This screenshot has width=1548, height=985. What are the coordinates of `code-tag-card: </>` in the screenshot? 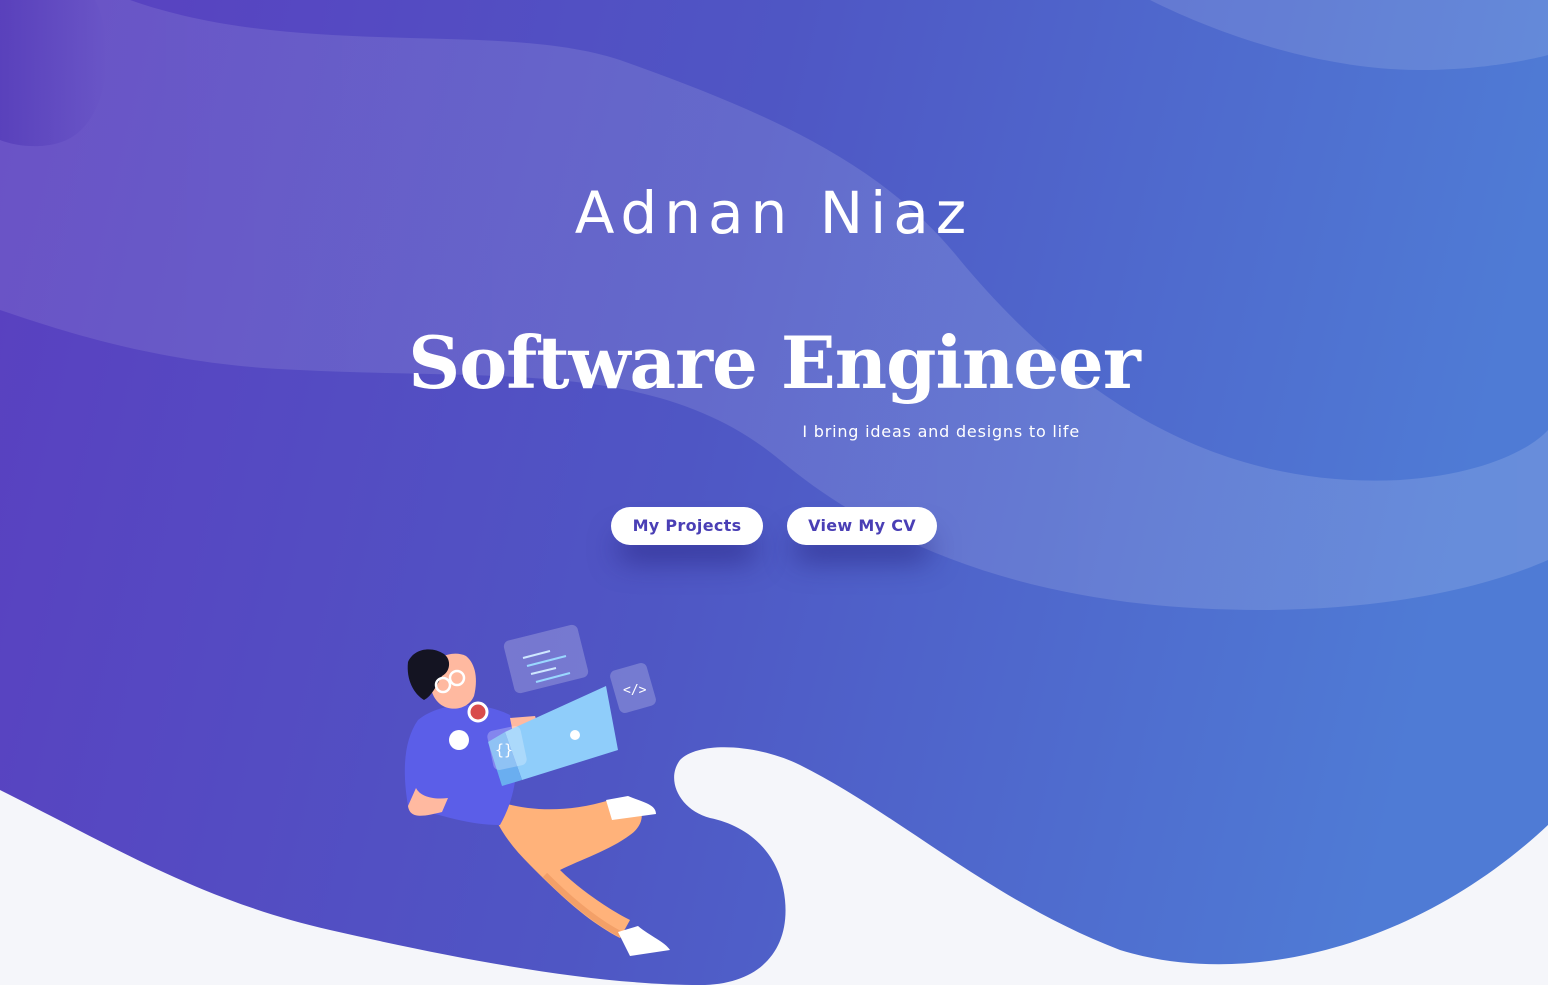 It's located at (633, 688).